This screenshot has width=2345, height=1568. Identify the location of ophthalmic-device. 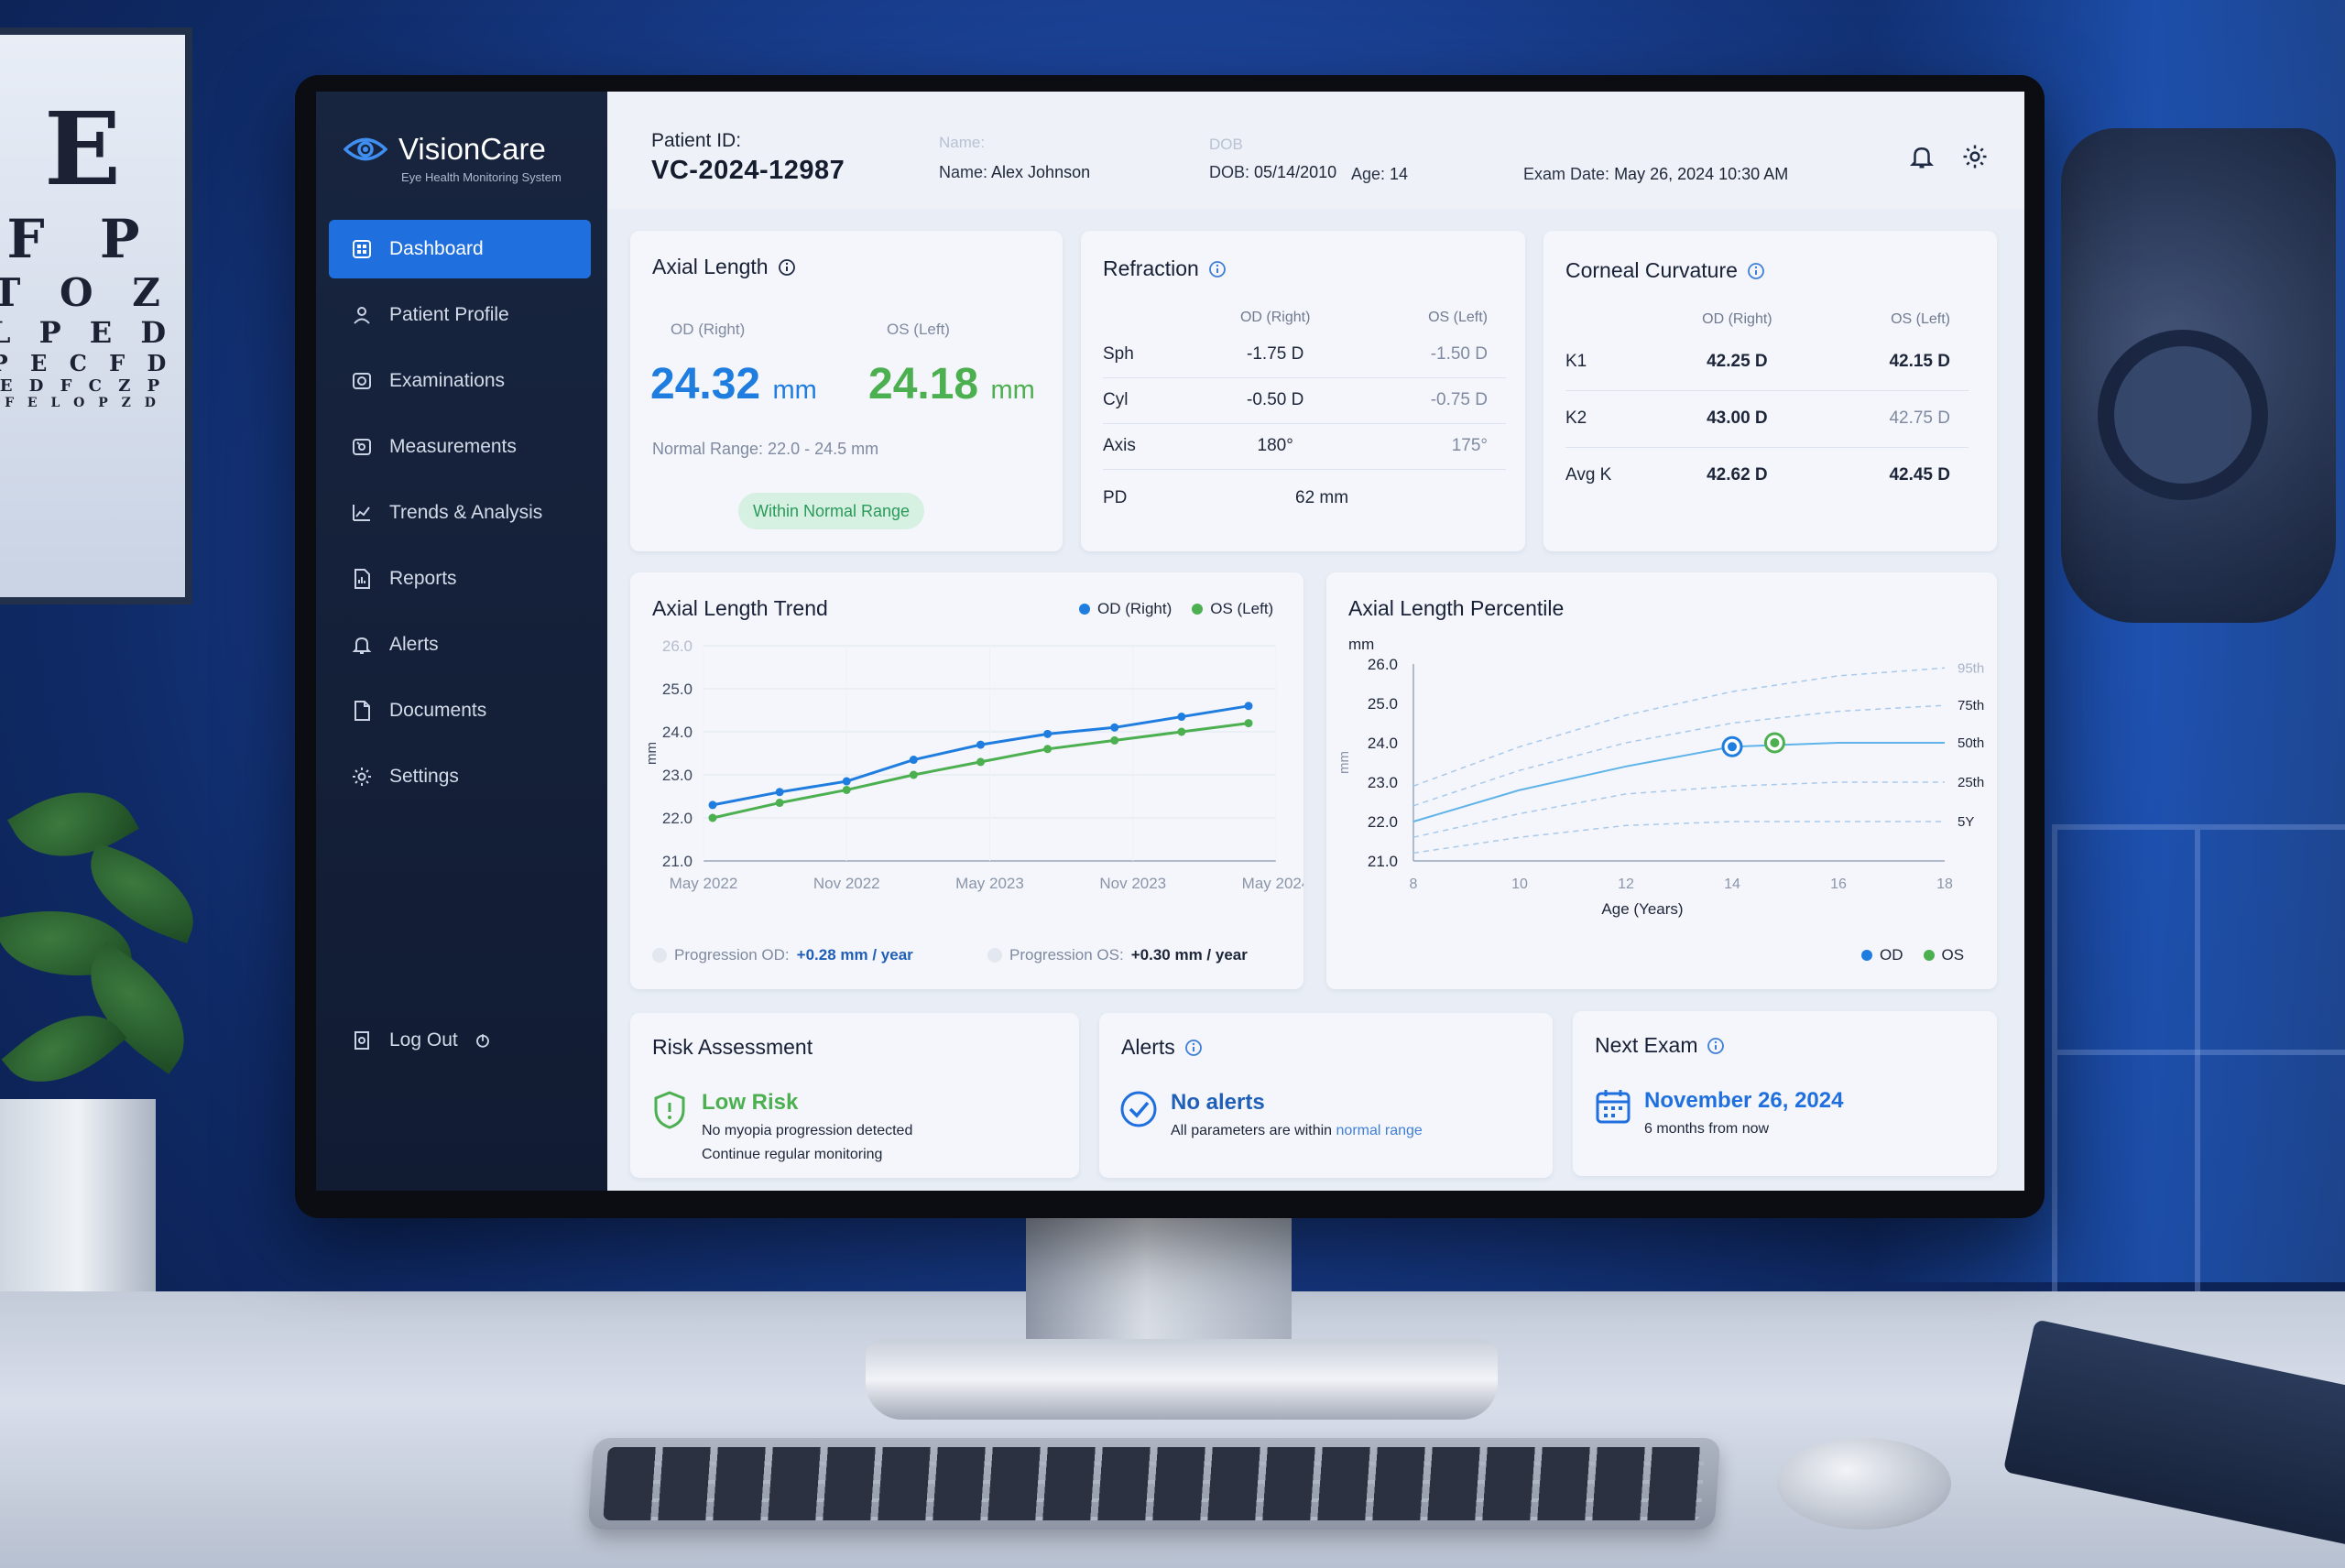
(2198, 375).